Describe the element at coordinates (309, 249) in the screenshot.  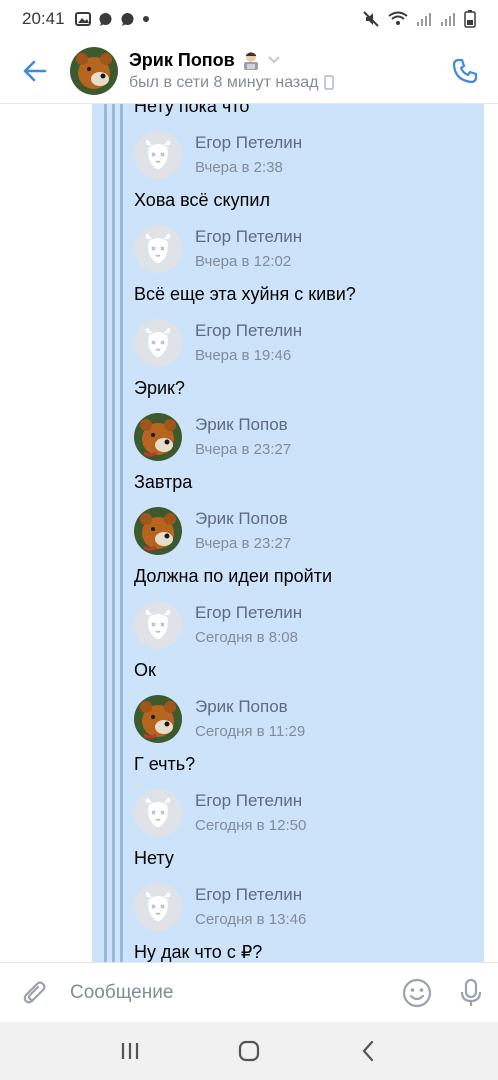
I see `forwarded-message-author: Егор Петелин Вчера в 12:02` at that location.